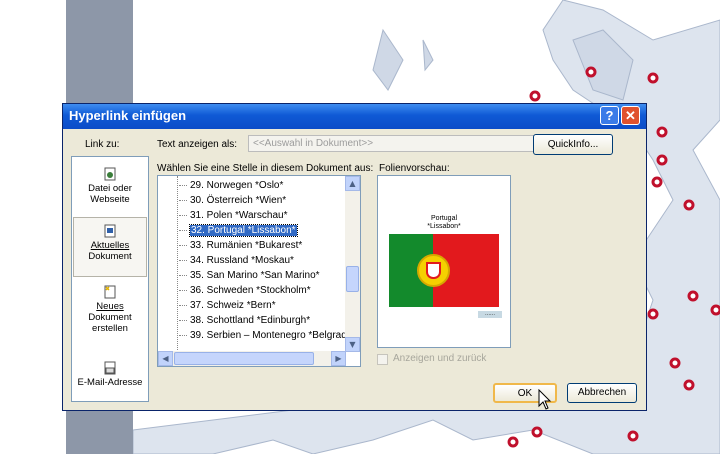  What do you see at coordinates (240, 245) in the screenshot?
I see `tree-item: 33. Rumänien *Bukarest*` at bounding box center [240, 245].